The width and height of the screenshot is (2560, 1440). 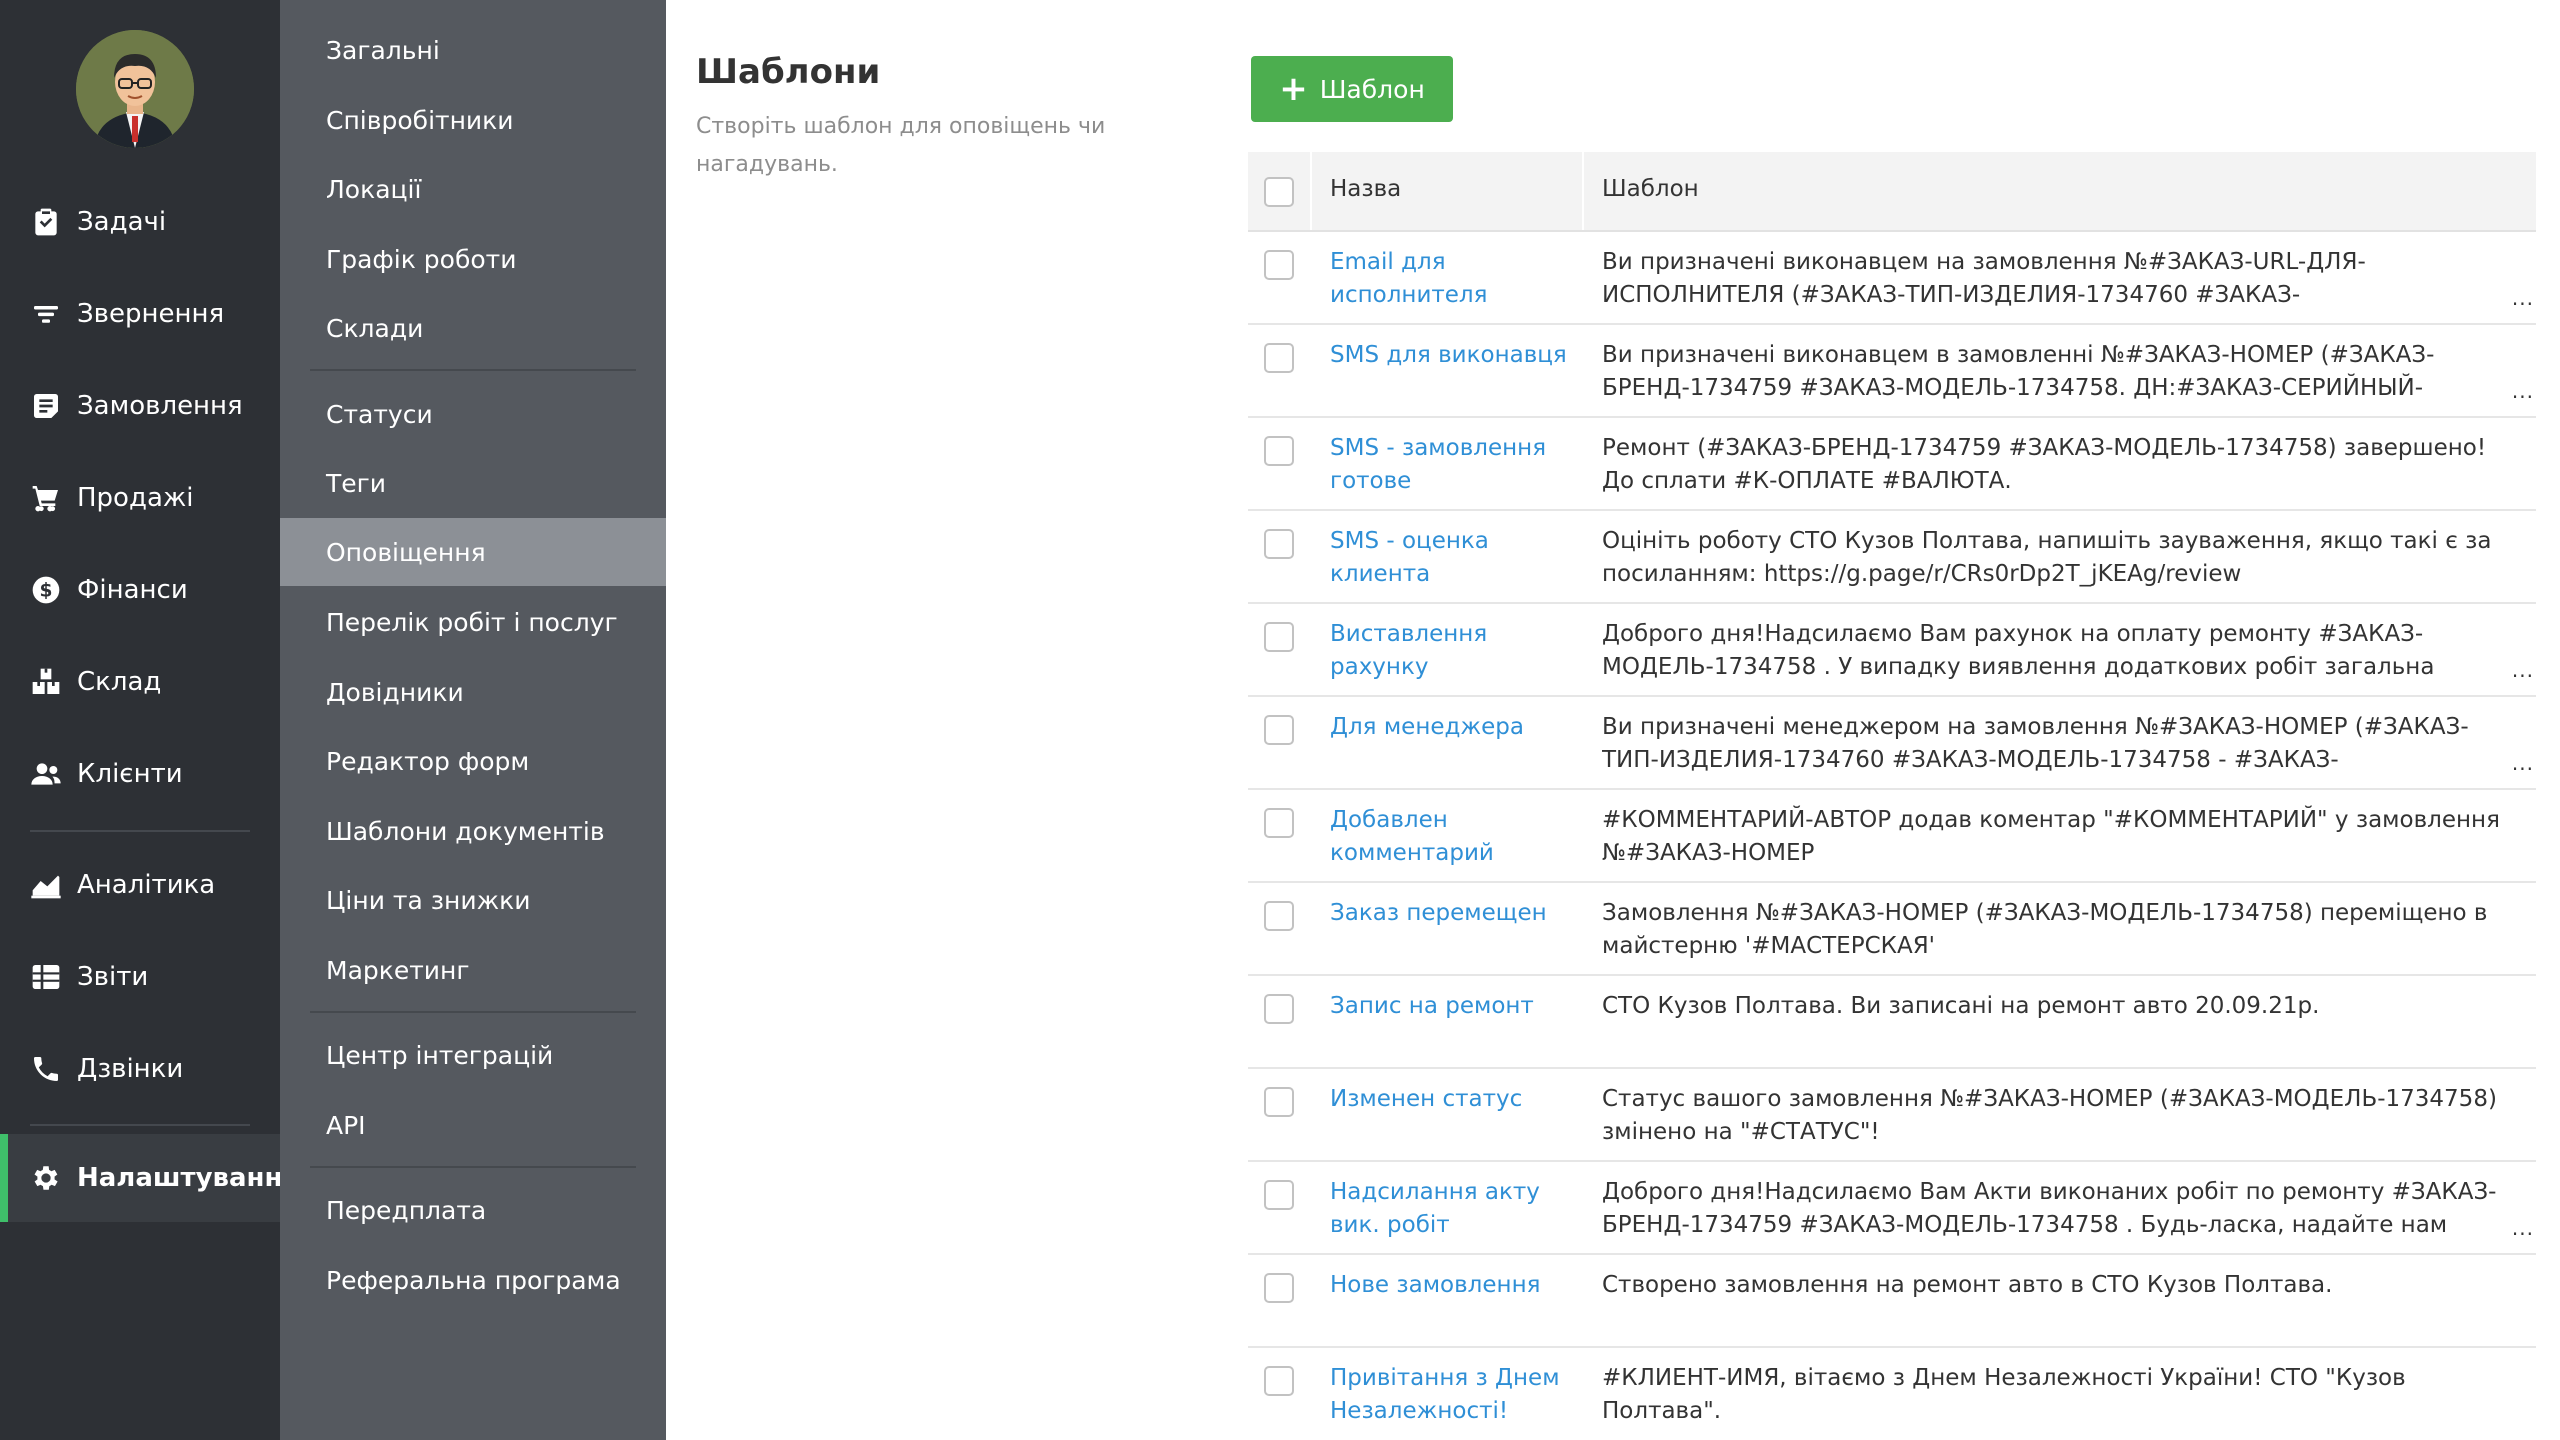 What do you see at coordinates (788, 72) in the screenshot?
I see `page-title: Шаблони` at bounding box center [788, 72].